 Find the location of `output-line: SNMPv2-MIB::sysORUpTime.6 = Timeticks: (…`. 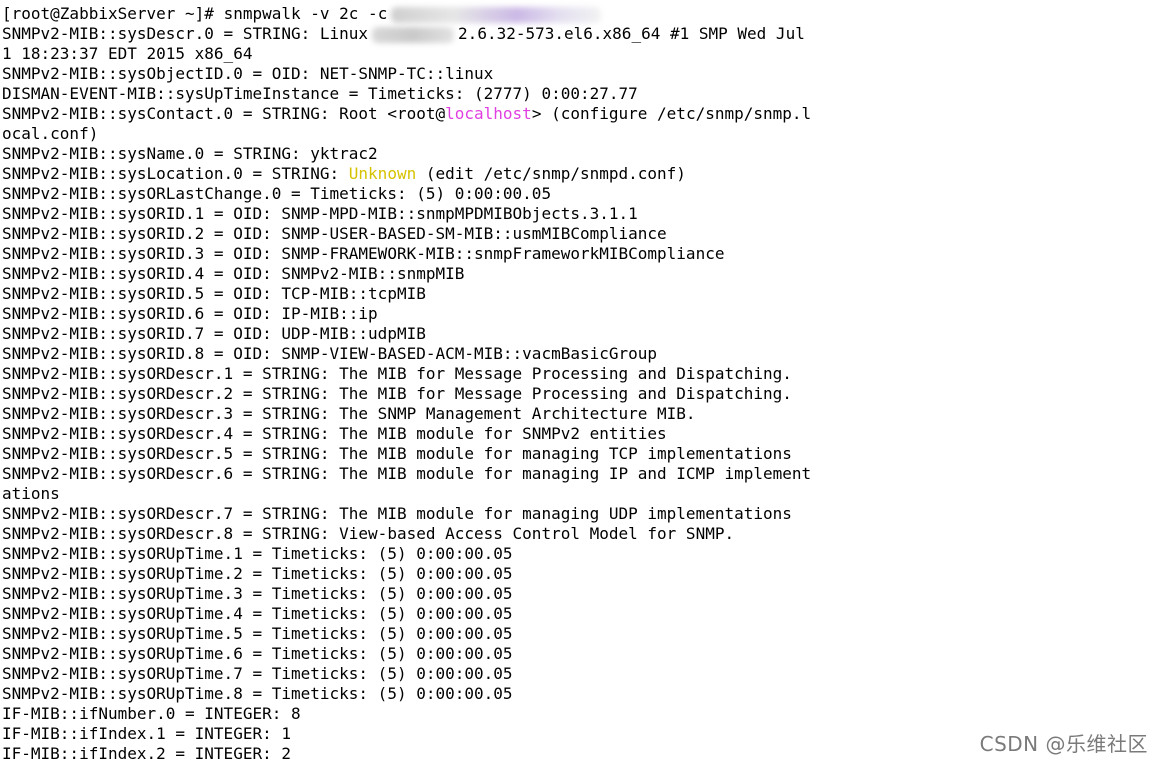

output-line: SNMPv2-MIB::sysORUpTime.6 = Timeticks: (… is located at coordinates (257, 653).